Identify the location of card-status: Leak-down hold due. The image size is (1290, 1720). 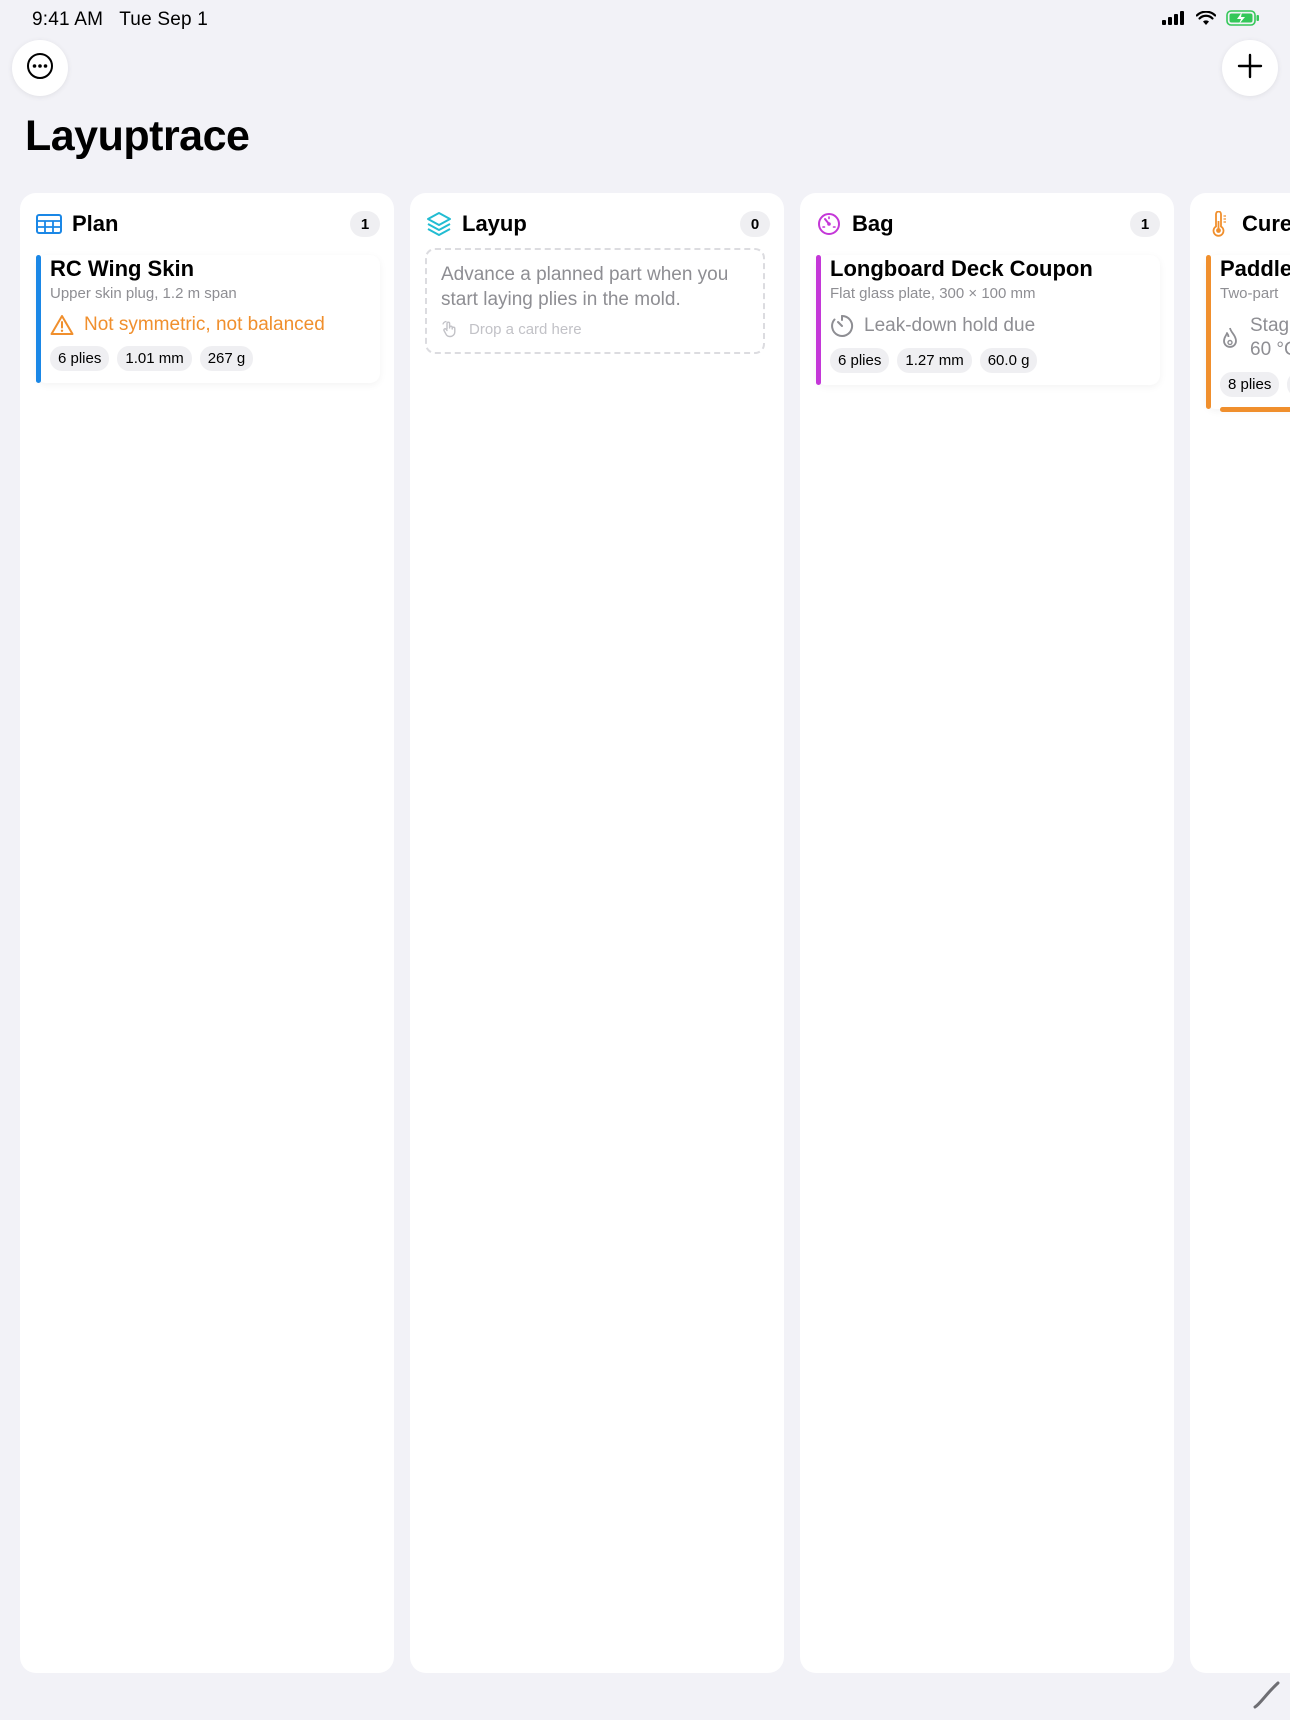
(995, 326).